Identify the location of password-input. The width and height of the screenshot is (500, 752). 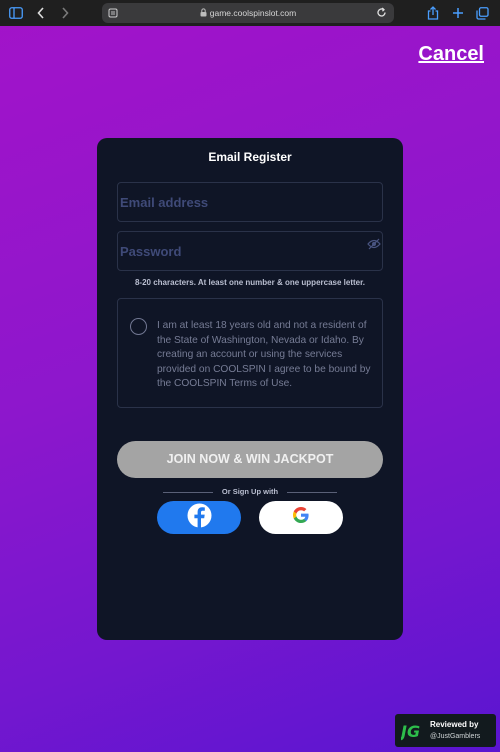
(250, 251).